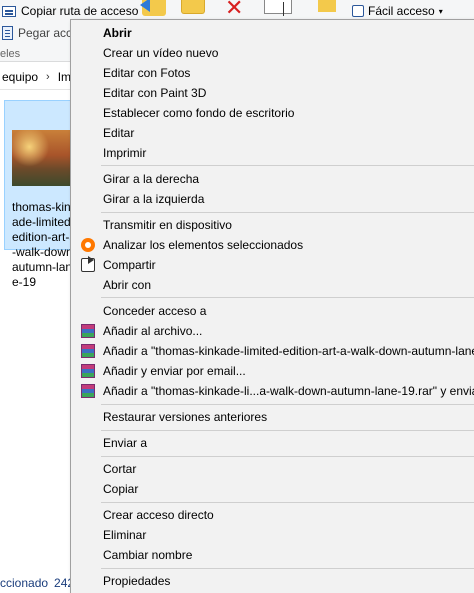  What do you see at coordinates (127, 285) in the screenshot?
I see `menu-item-label: Abrir con` at bounding box center [127, 285].